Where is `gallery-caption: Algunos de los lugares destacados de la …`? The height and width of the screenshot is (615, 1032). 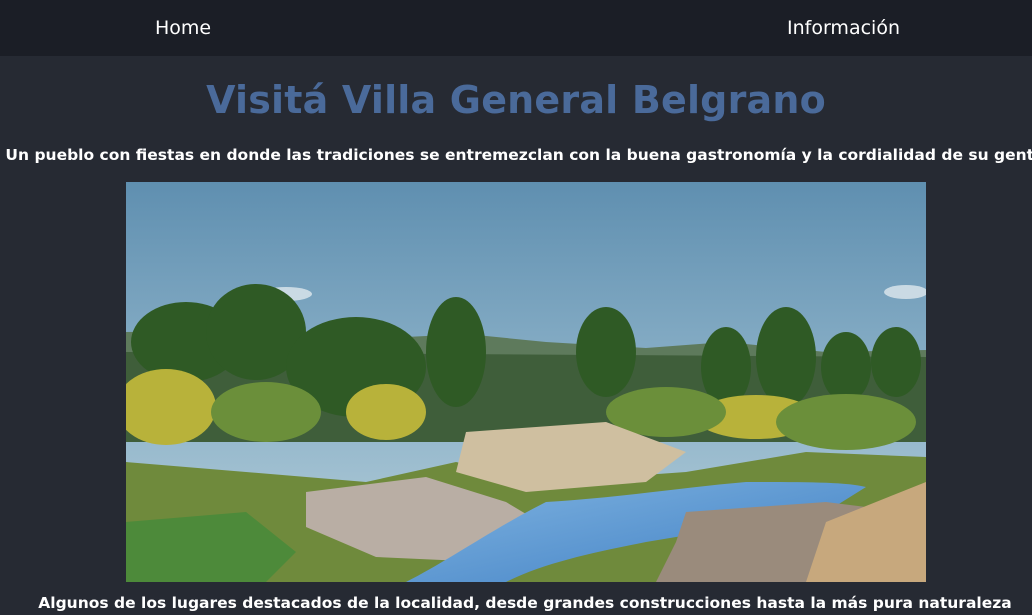
gallery-caption: Algunos de los lugares destacados de la … is located at coordinates (525, 603).